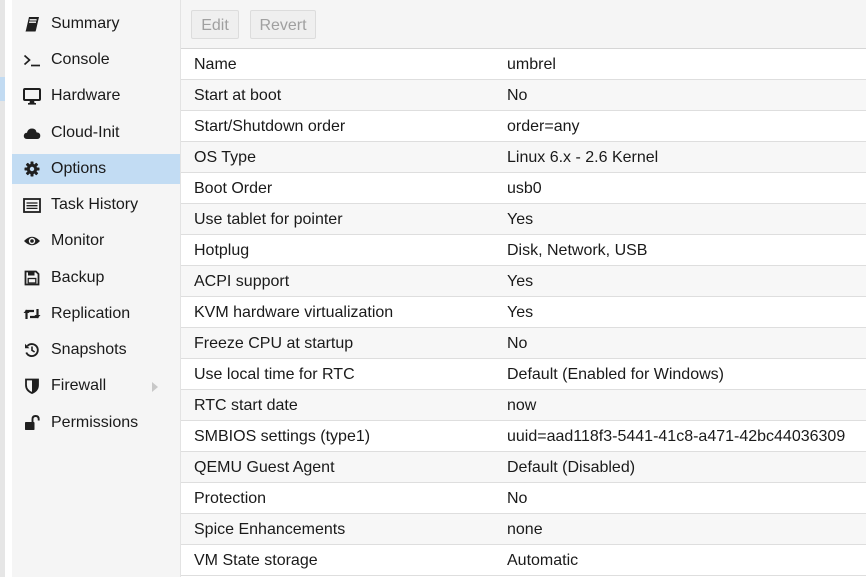  I want to click on revert-button: Revert, so click(283, 24).